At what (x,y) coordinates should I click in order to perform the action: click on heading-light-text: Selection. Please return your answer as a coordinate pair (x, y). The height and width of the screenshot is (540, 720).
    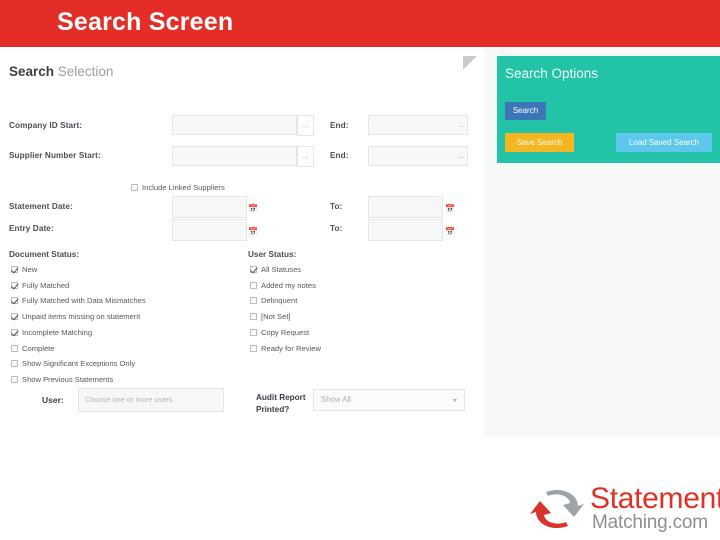
    Looking at the image, I should click on (85, 71).